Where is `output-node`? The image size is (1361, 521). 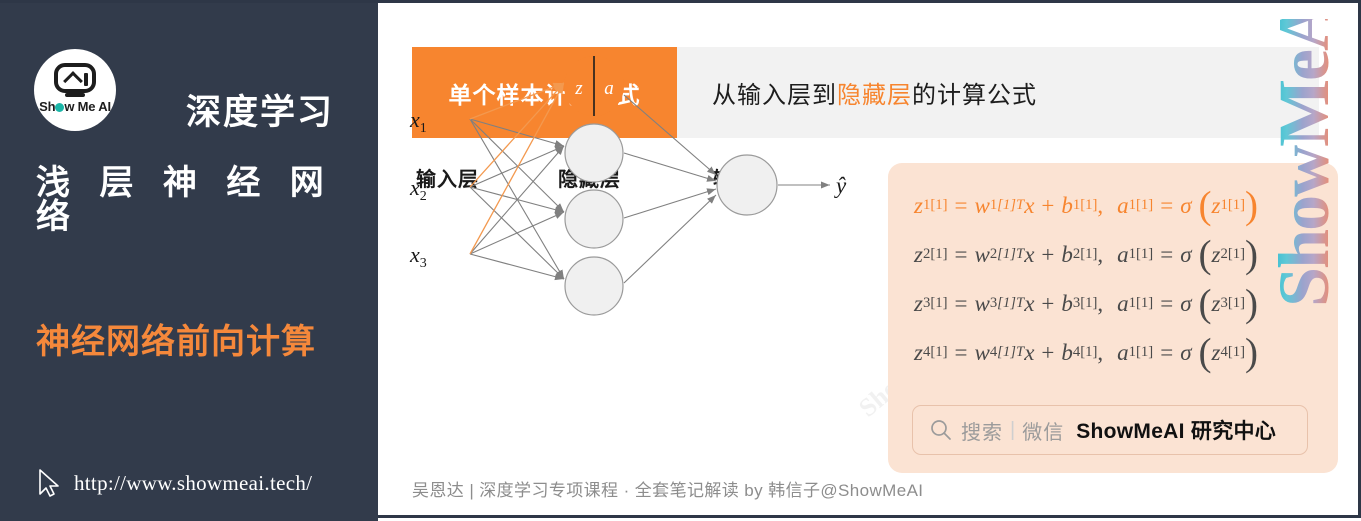
output-node is located at coordinates (747, 185).